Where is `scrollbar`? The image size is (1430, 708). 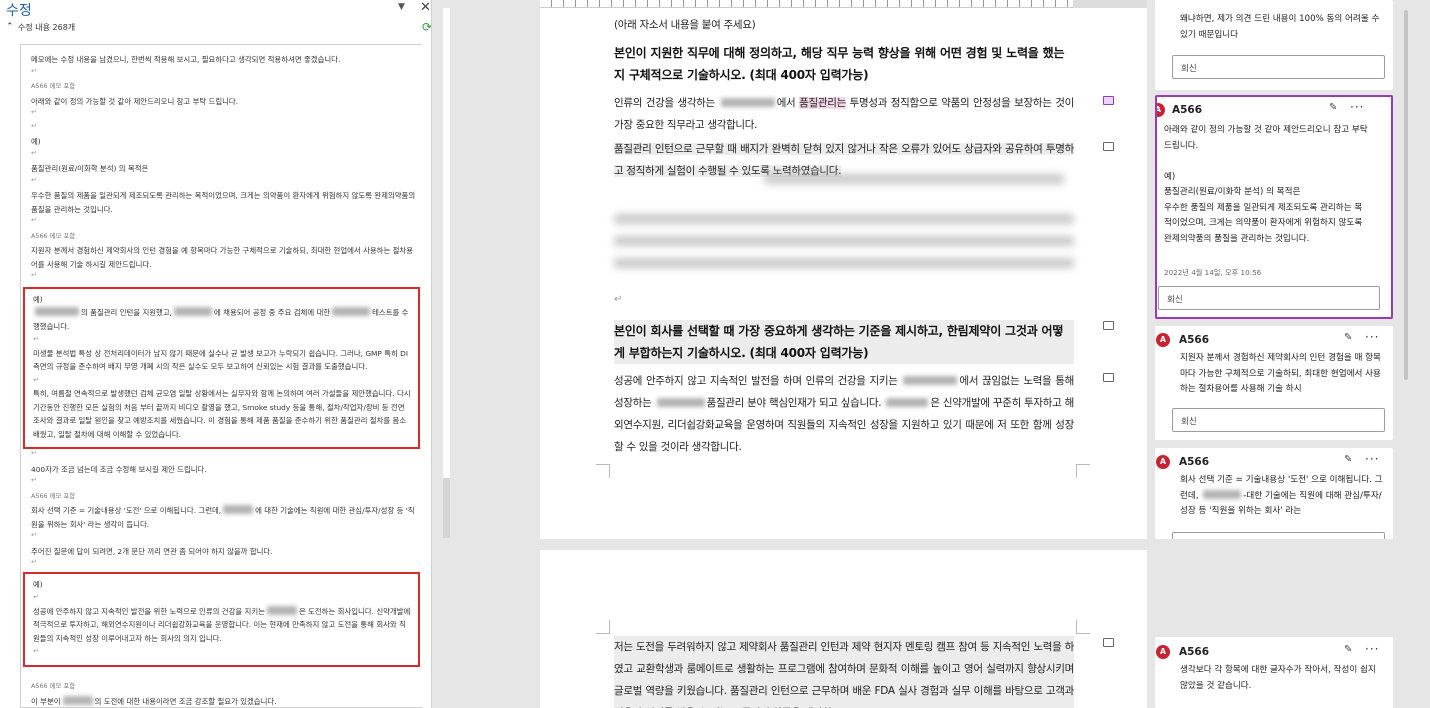 scrollbar is located at coordinates (1406, 195).